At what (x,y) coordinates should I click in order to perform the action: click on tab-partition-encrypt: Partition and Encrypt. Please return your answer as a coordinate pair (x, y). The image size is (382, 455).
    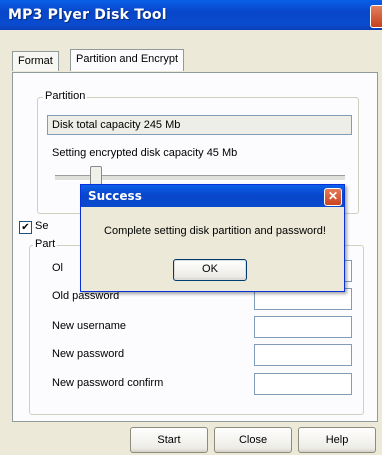
    Looking at the image, I should click on (127, 60).